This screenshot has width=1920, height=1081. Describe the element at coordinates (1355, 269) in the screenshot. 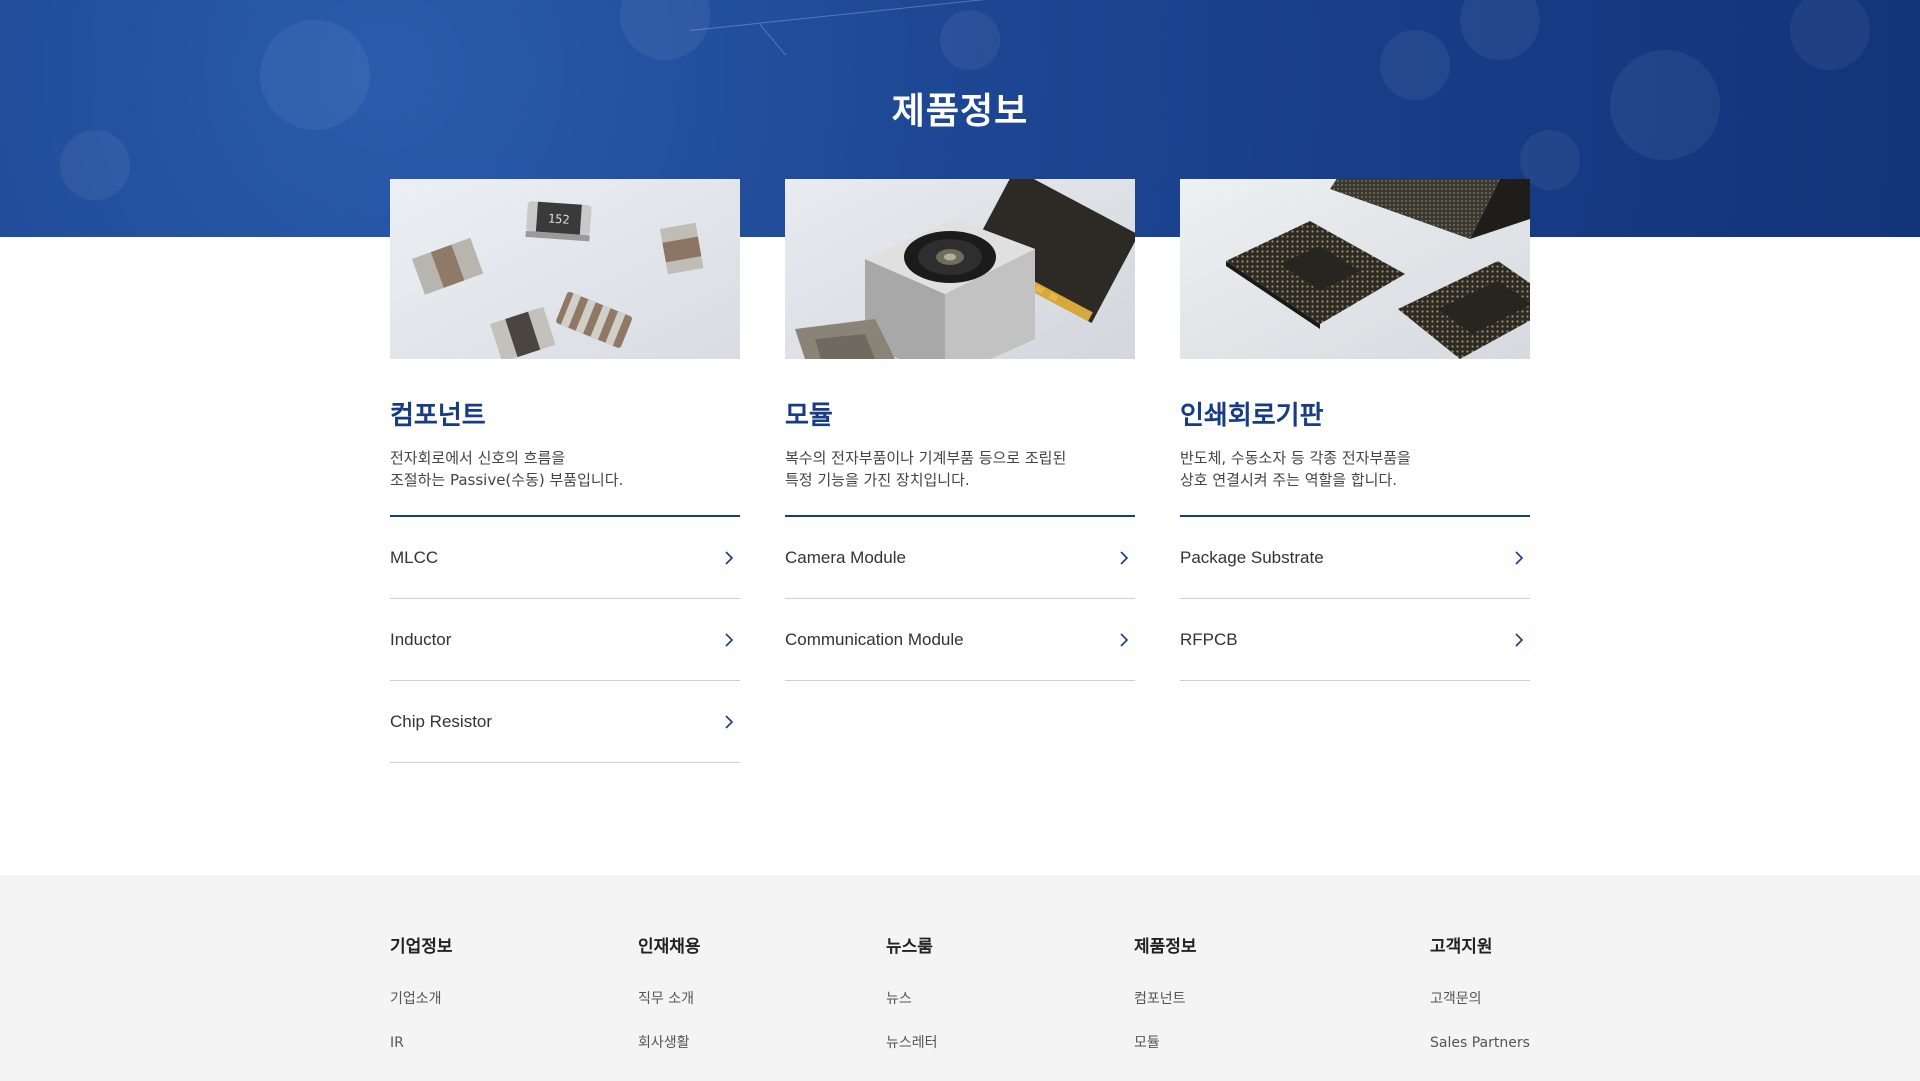

I see `pcb-image` at that location.